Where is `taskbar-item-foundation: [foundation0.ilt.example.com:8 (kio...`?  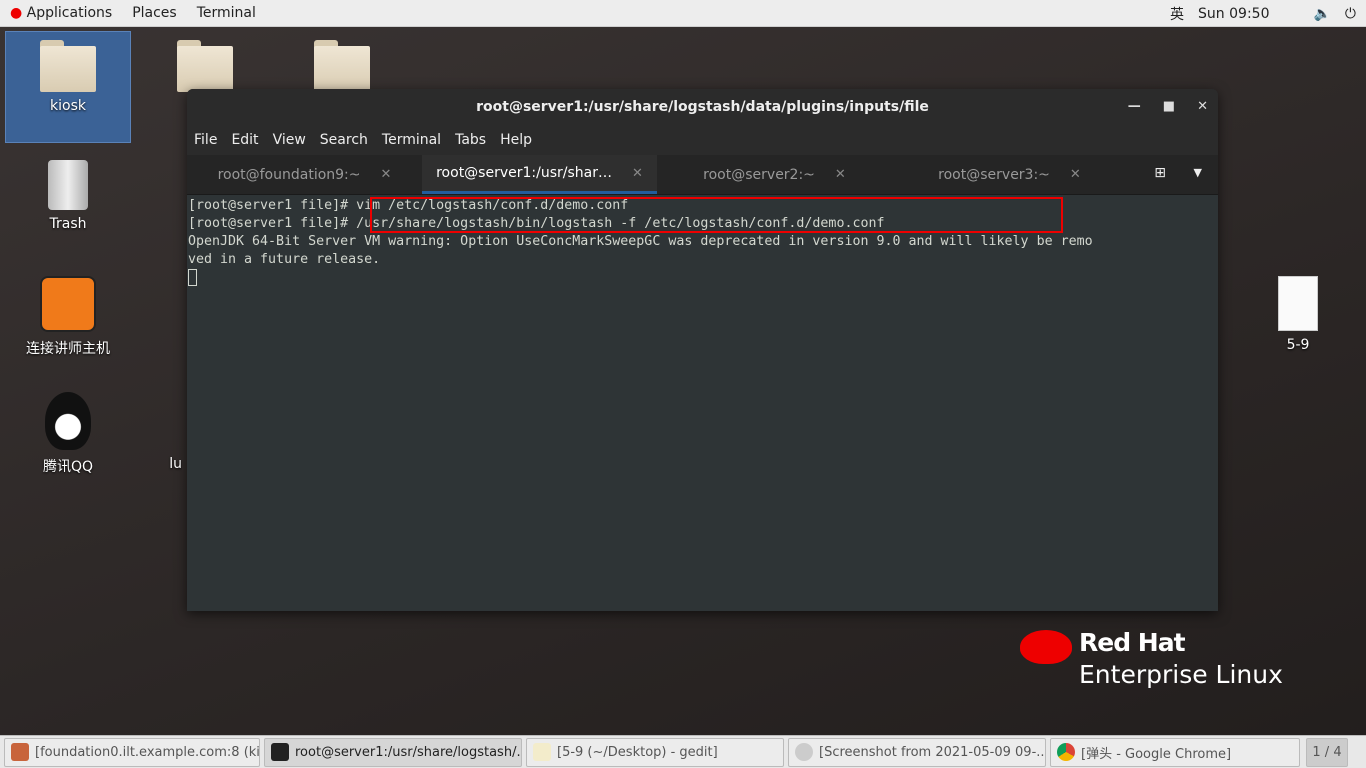
taskbar-item-foundation: [foundation0.ilt.example.com:8 (kio... is located at coordinates (132, 752).